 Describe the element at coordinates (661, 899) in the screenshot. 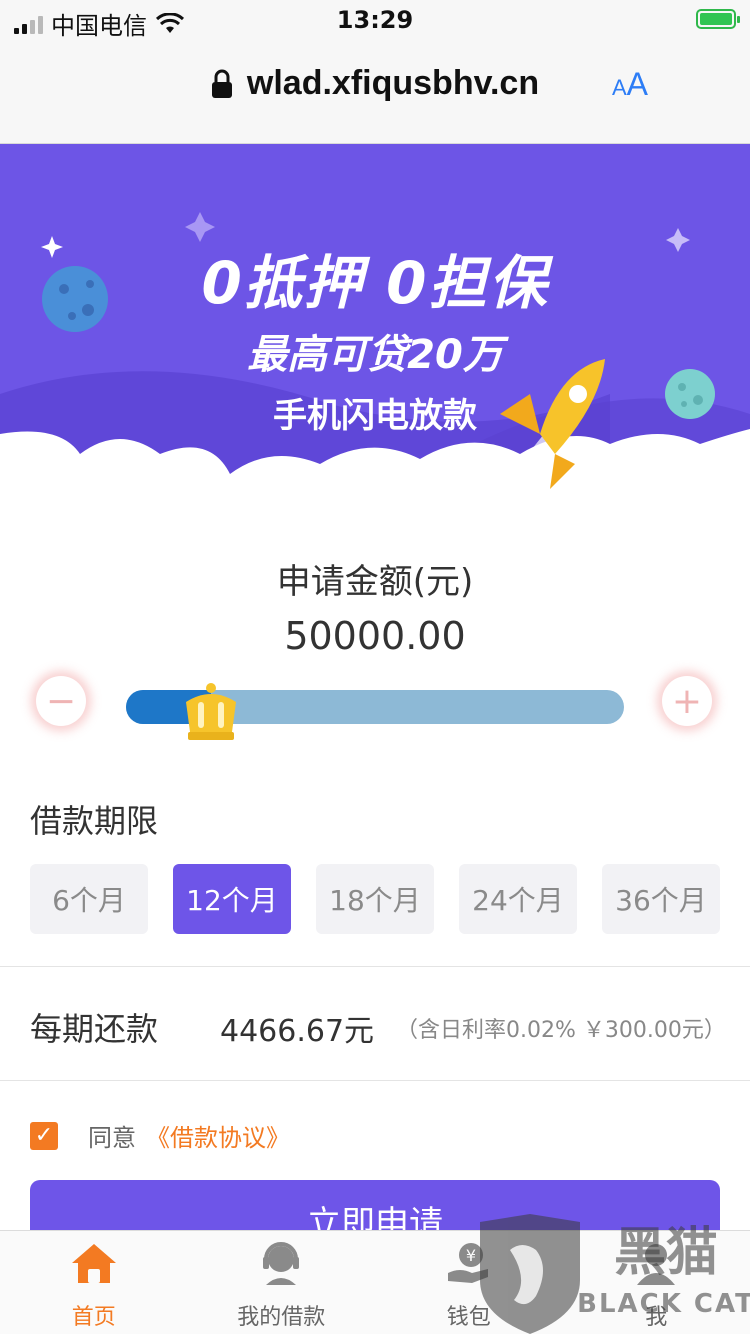

I see `term-option: 36个月` at that location.